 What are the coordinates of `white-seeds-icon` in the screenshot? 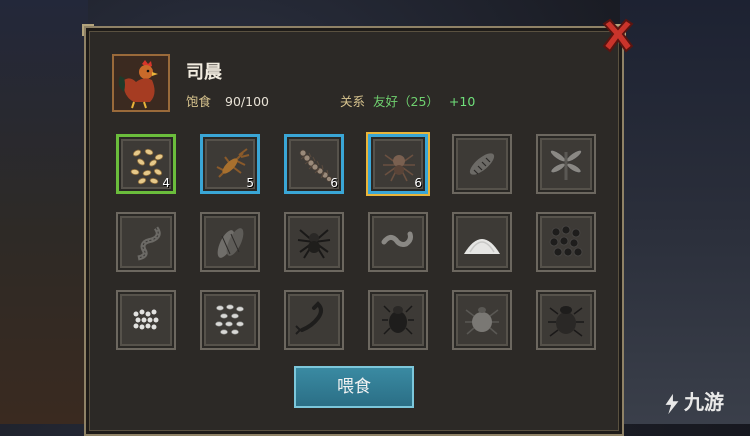 It's located at (146, 319).